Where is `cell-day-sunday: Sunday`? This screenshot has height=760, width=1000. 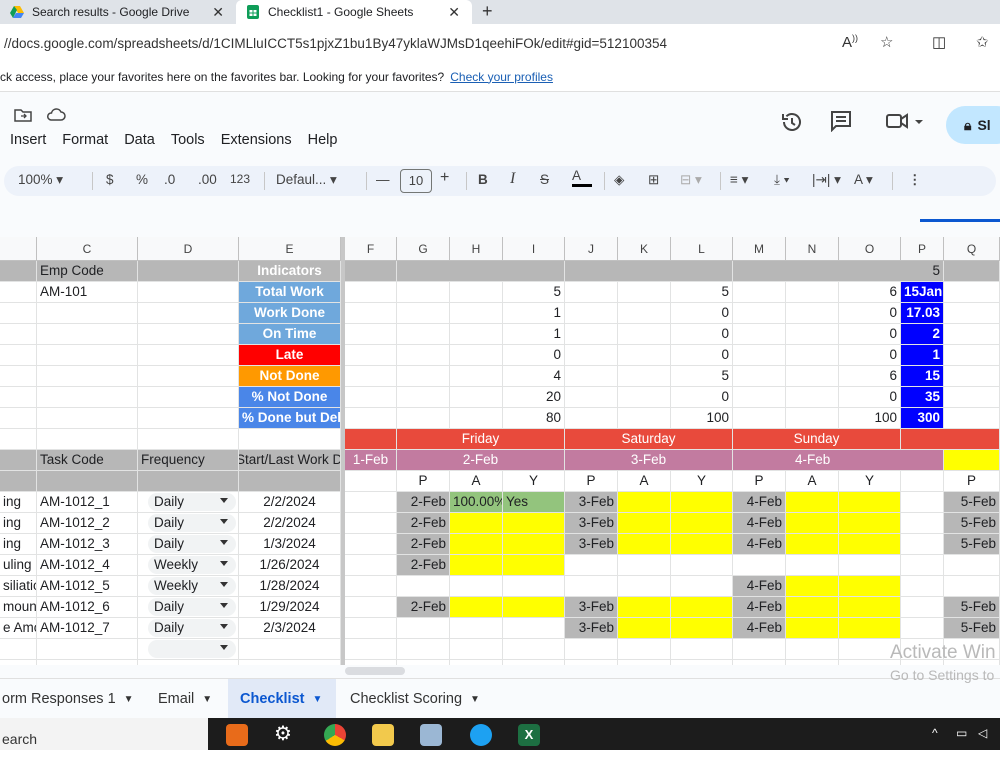
cell-day-sunday: Sunday is located at coordinates (817, 439).